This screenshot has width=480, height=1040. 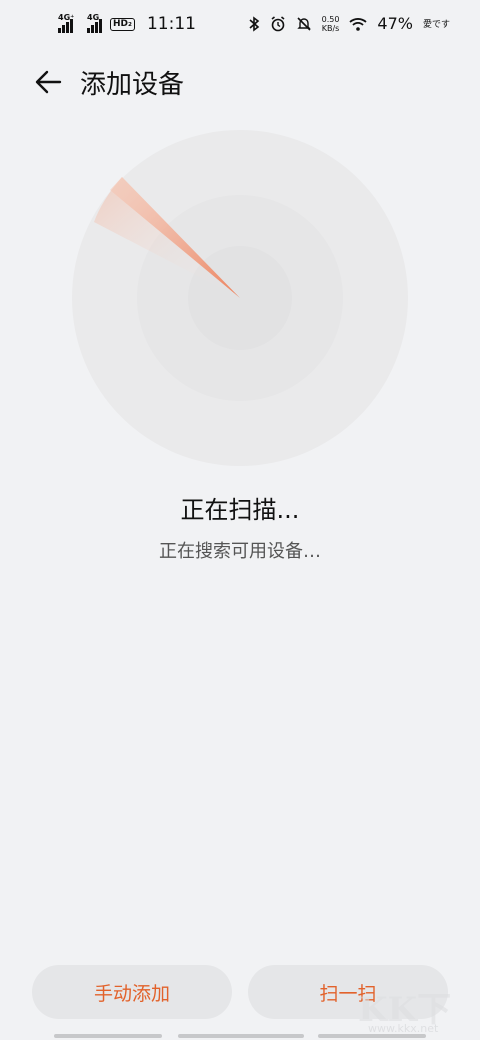 I want to click on network-type-2: 4G, so click(x=93, y=17).